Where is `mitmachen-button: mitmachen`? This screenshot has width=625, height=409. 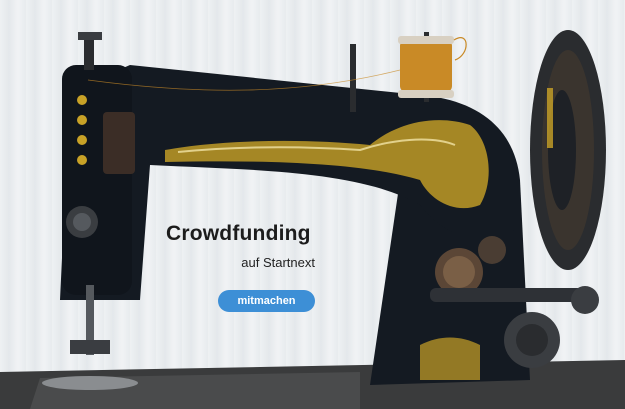
mitmachen-button: mitmachen is located at coordinates (266, 301).